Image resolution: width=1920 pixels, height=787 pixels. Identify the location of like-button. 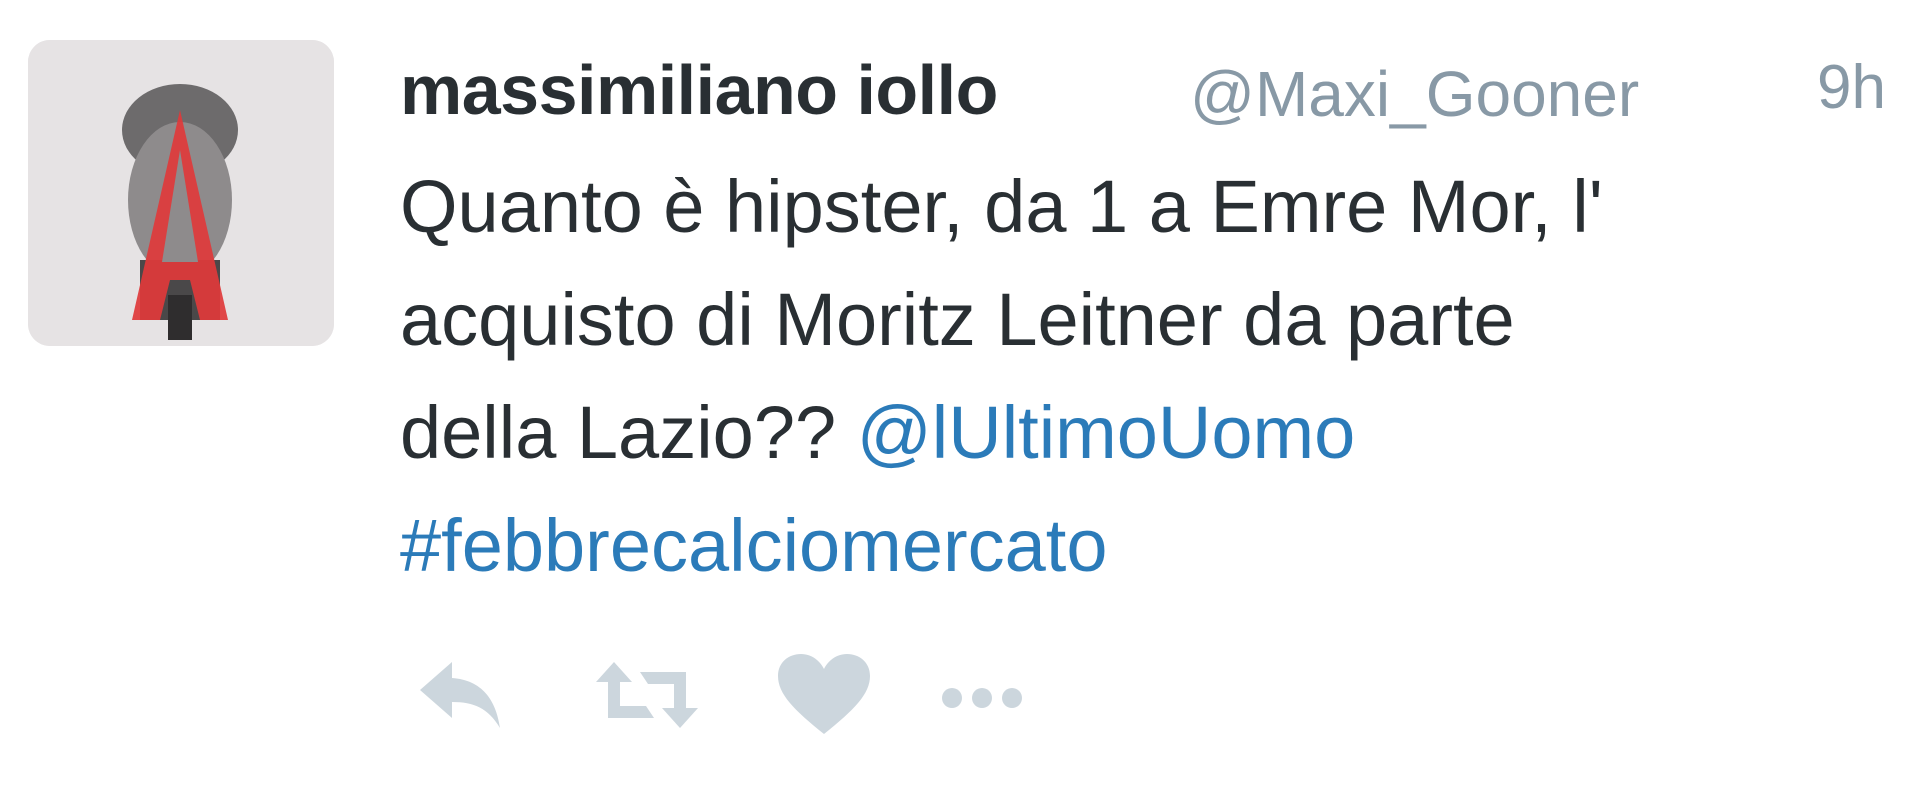
(824, 695).